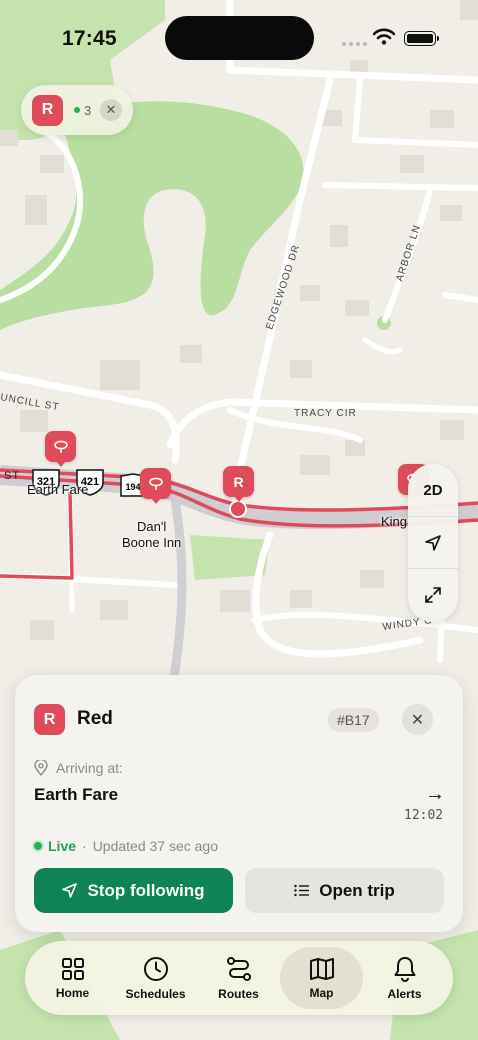 The width and height of the screenshot is (478, 1040). I want to click on live-label: Live, so click(62, 846).